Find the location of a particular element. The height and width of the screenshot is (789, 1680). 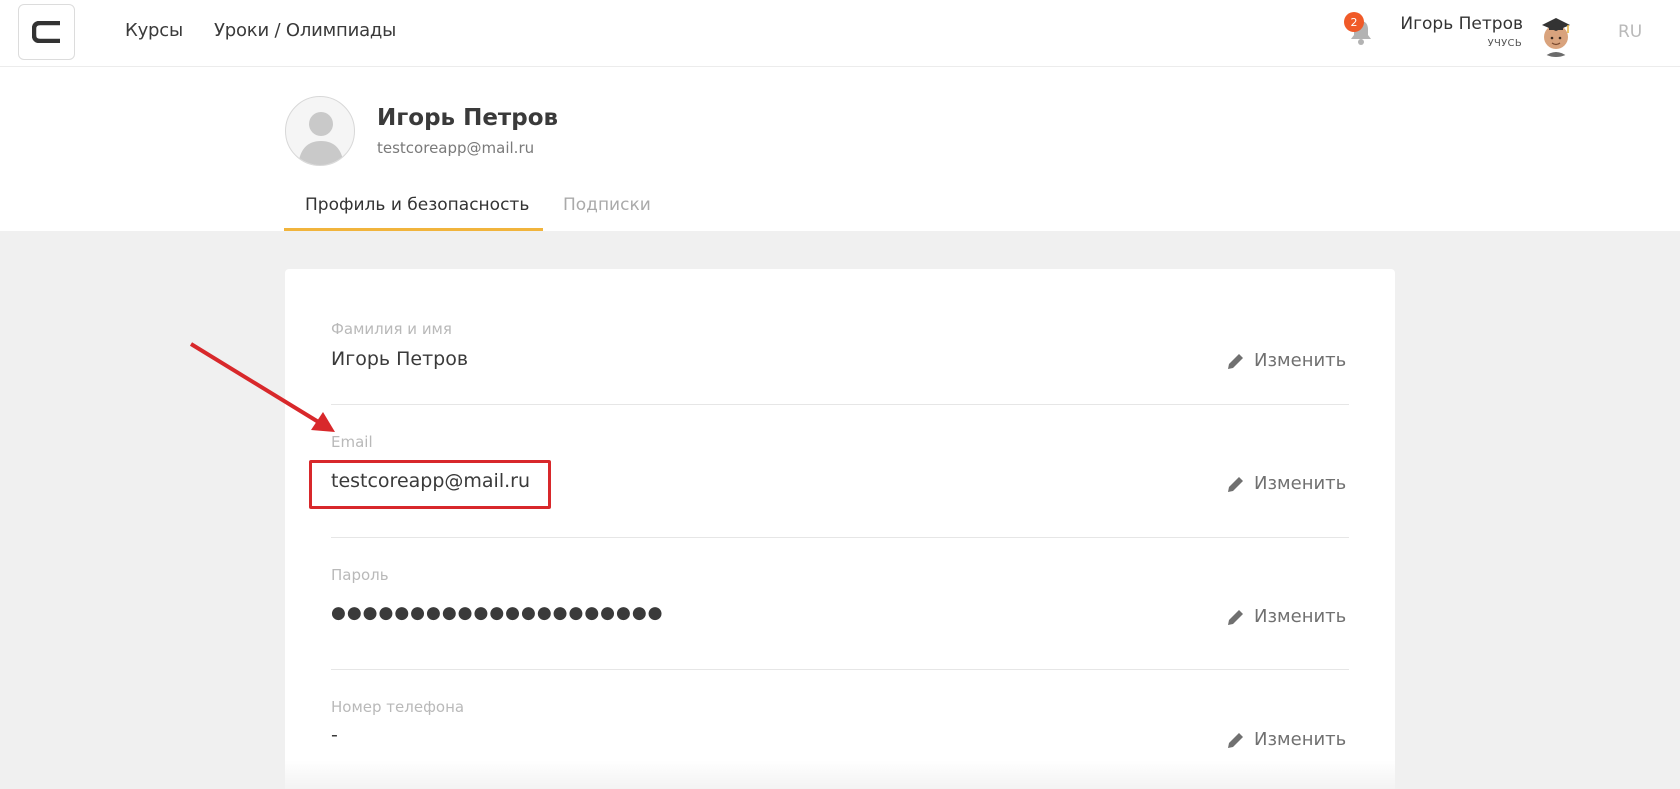

field-label-fullname: Фамилия и имя is located at coordinates (391, 329).